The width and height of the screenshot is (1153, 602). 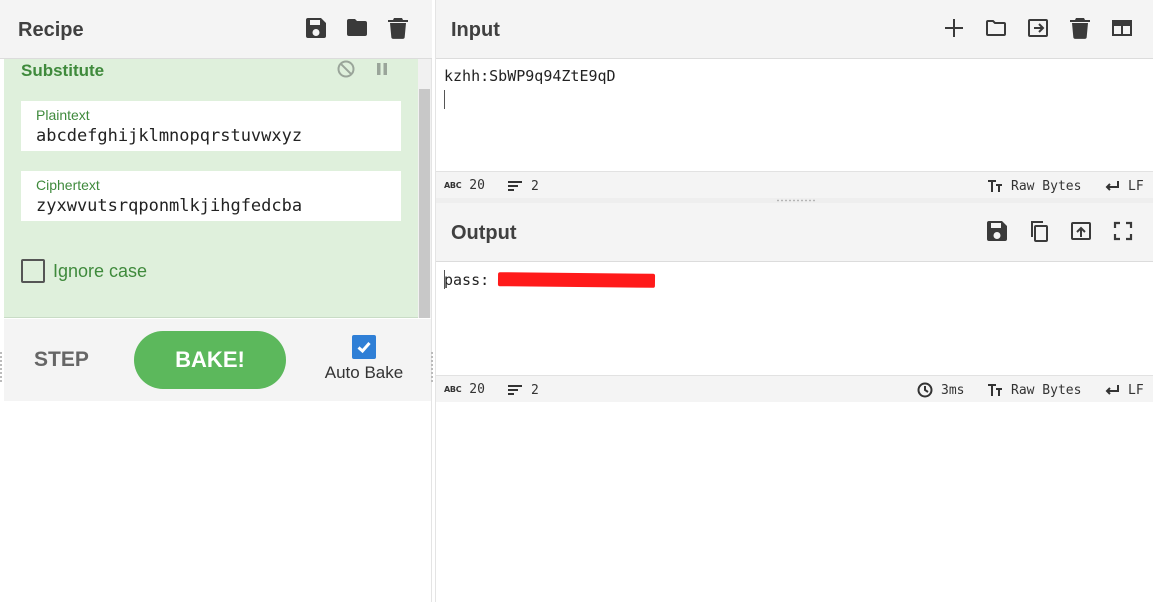 What do you see at coordinates (444, 99) in the screenshot?
I see `input-caret` at bounding box center [444, 99].